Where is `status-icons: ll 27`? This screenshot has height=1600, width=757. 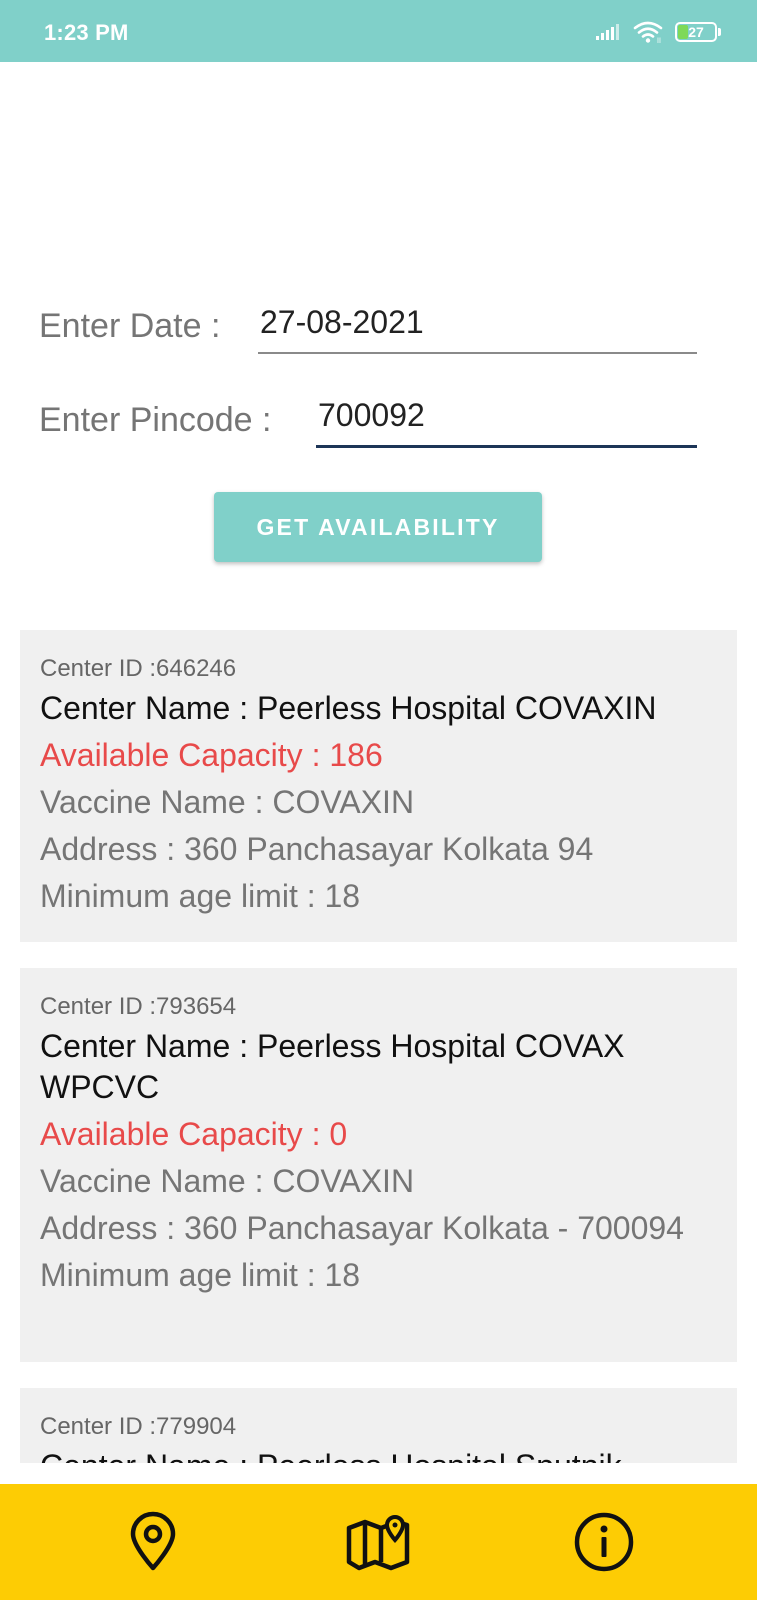 status-icons: ll 27 is located at coordinates (658, 32).